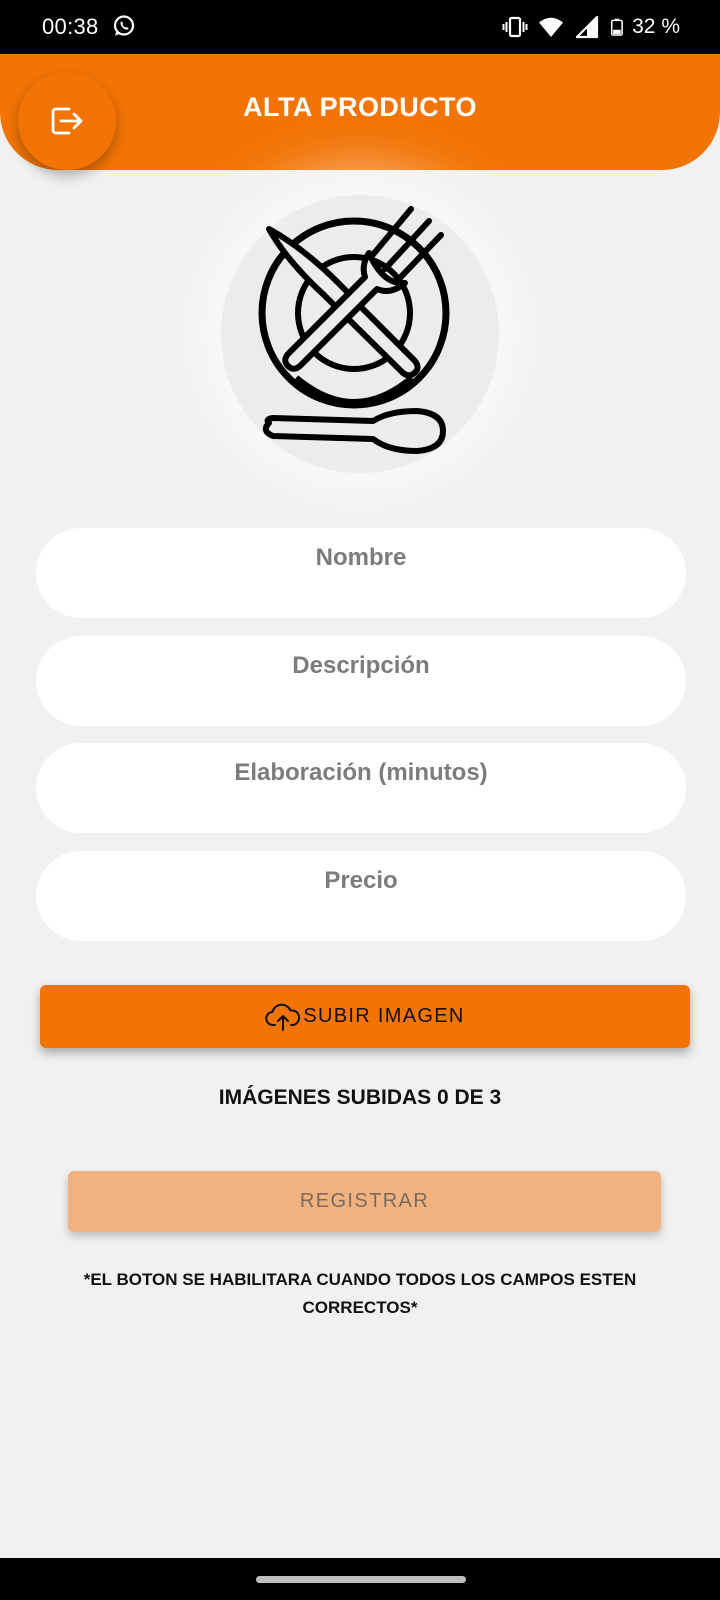 The height and width of the screenshot is (1600, 720). I want to click on product-image-placeholder, so click(360, 334).